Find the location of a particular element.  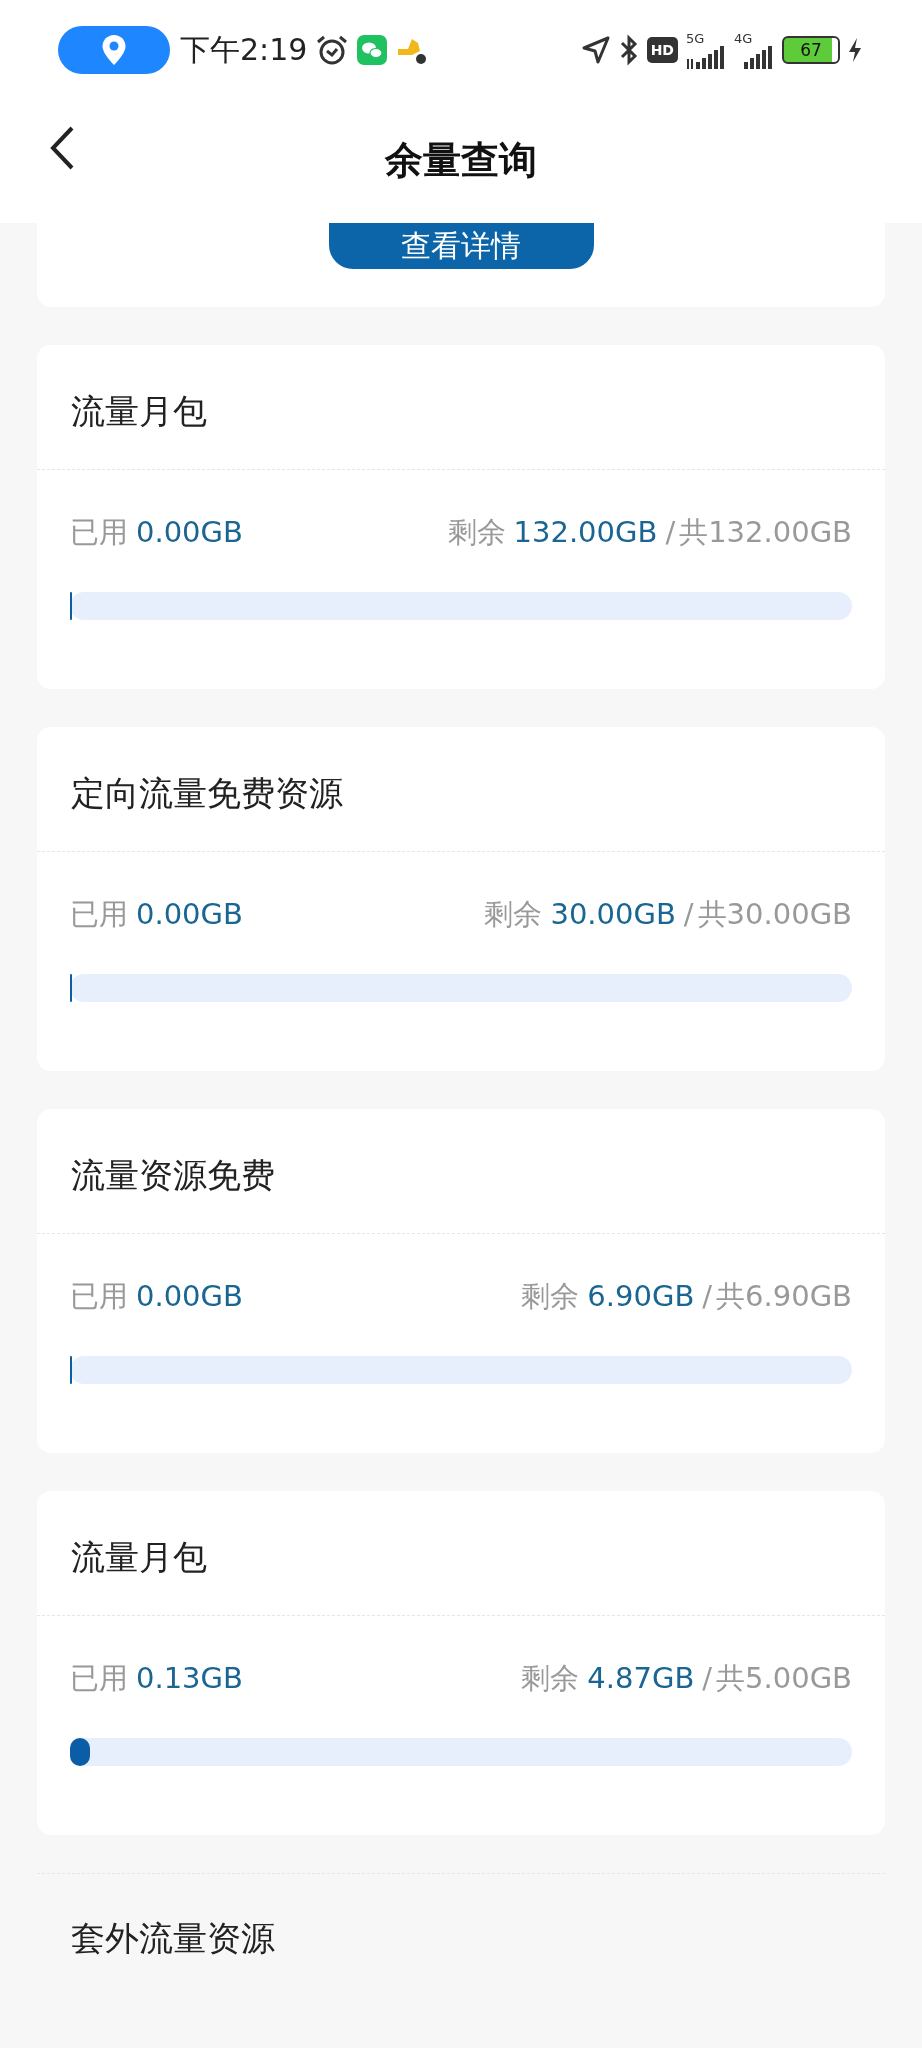

page-title: 余量查询 is located at coordinates (461, 160).